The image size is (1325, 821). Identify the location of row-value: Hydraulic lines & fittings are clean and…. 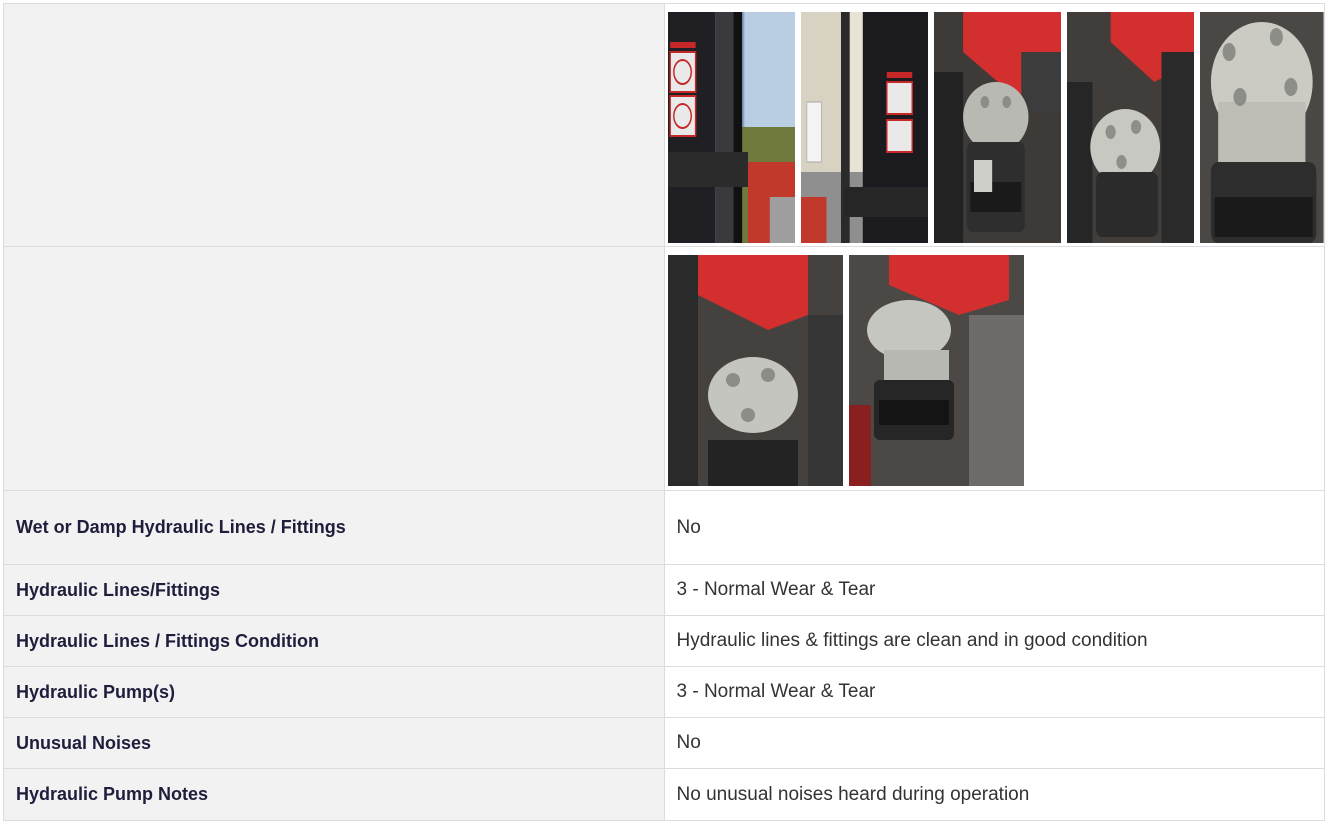
(994, 641).